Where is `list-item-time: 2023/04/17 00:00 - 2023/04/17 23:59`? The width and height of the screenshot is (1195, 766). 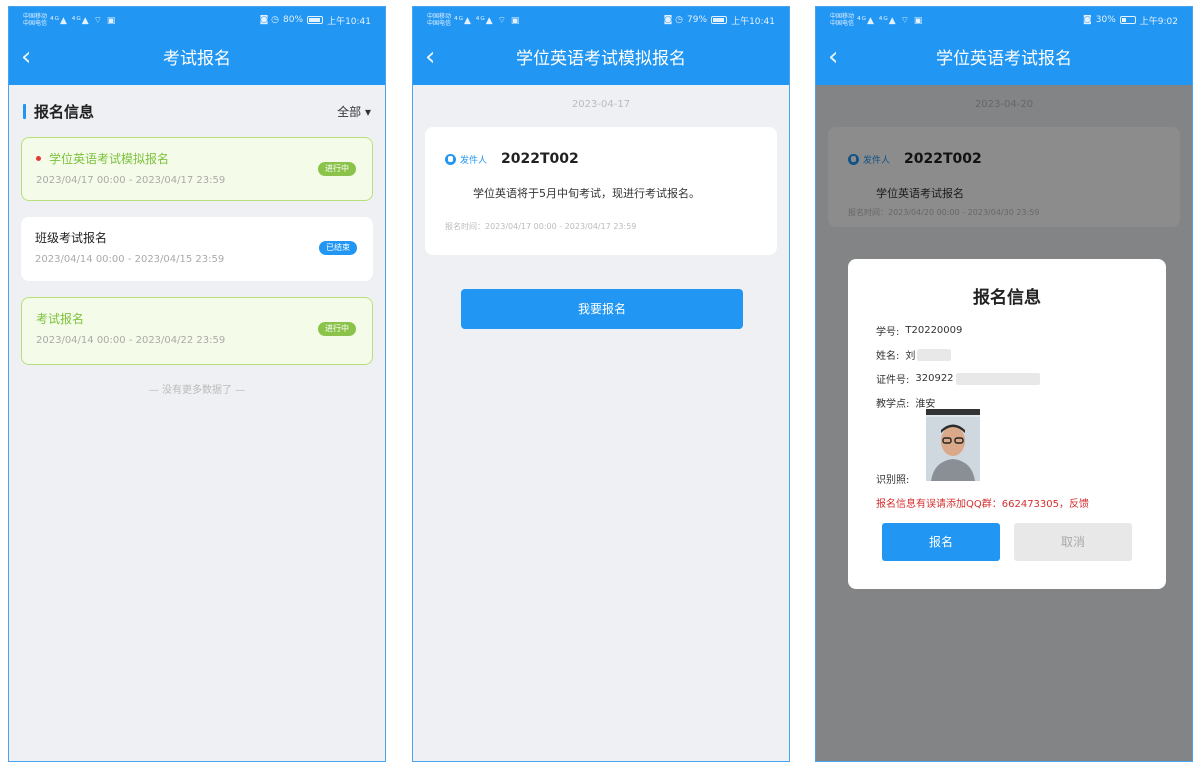
list-item-time: 2023/04/17 00:00 - 2023/04/17 23:59 is located at coordinates (131, 180).